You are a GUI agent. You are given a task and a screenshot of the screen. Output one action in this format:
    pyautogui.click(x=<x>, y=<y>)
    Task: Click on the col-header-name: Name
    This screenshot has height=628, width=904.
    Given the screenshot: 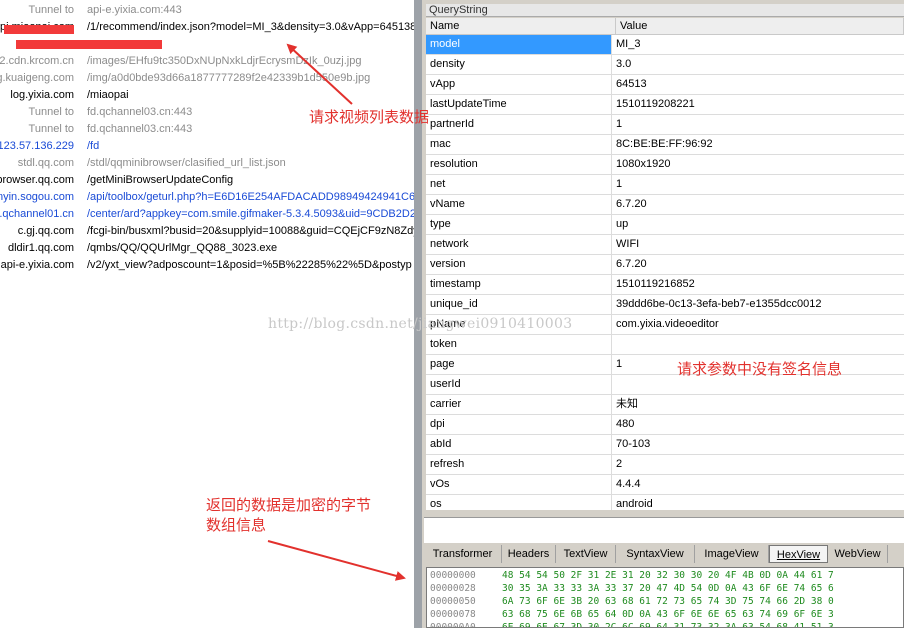 What is the action you would take?
    pyautogui.click(x=521, y=26)
    